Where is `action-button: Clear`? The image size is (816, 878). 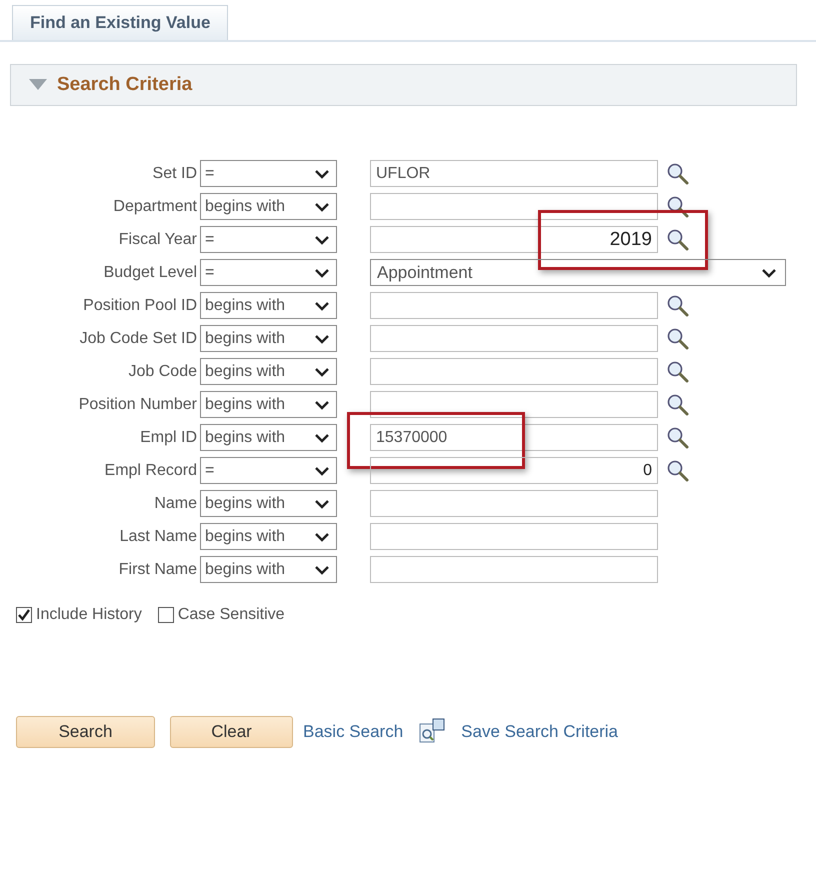
action-button: Clear is located at coordinates (231, 732).